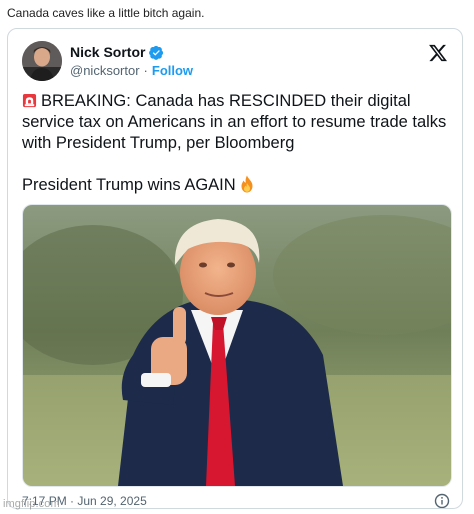 The image size is (474, 514). Describe the element at coordinates (129, 185) in the screenshot. I see `tweet-paragraph-2-text: President Trump wins AGAIN` at that location.